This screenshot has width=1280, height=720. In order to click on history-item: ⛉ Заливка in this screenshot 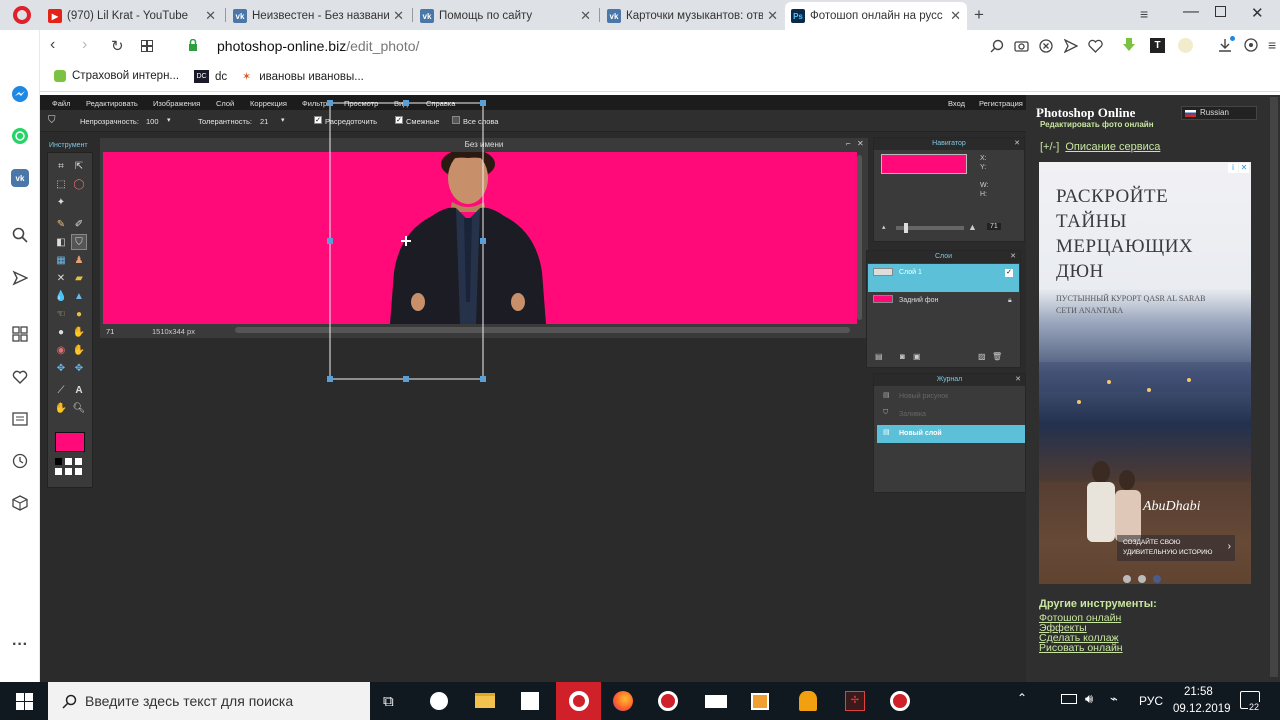, I will do `click(951, 415)`.